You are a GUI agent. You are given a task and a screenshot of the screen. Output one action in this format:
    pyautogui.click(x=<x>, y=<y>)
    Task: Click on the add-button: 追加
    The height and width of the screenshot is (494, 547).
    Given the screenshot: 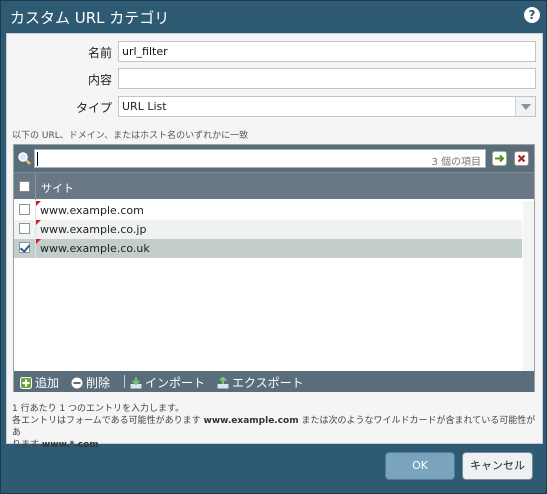 What is the action you would take?
    pyautogui.click(x=39, y=382)
    